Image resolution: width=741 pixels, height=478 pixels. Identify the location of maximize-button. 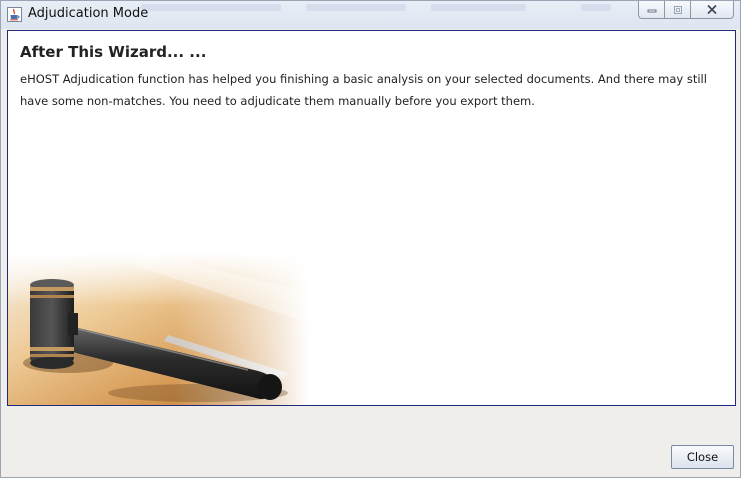
(677, 10).